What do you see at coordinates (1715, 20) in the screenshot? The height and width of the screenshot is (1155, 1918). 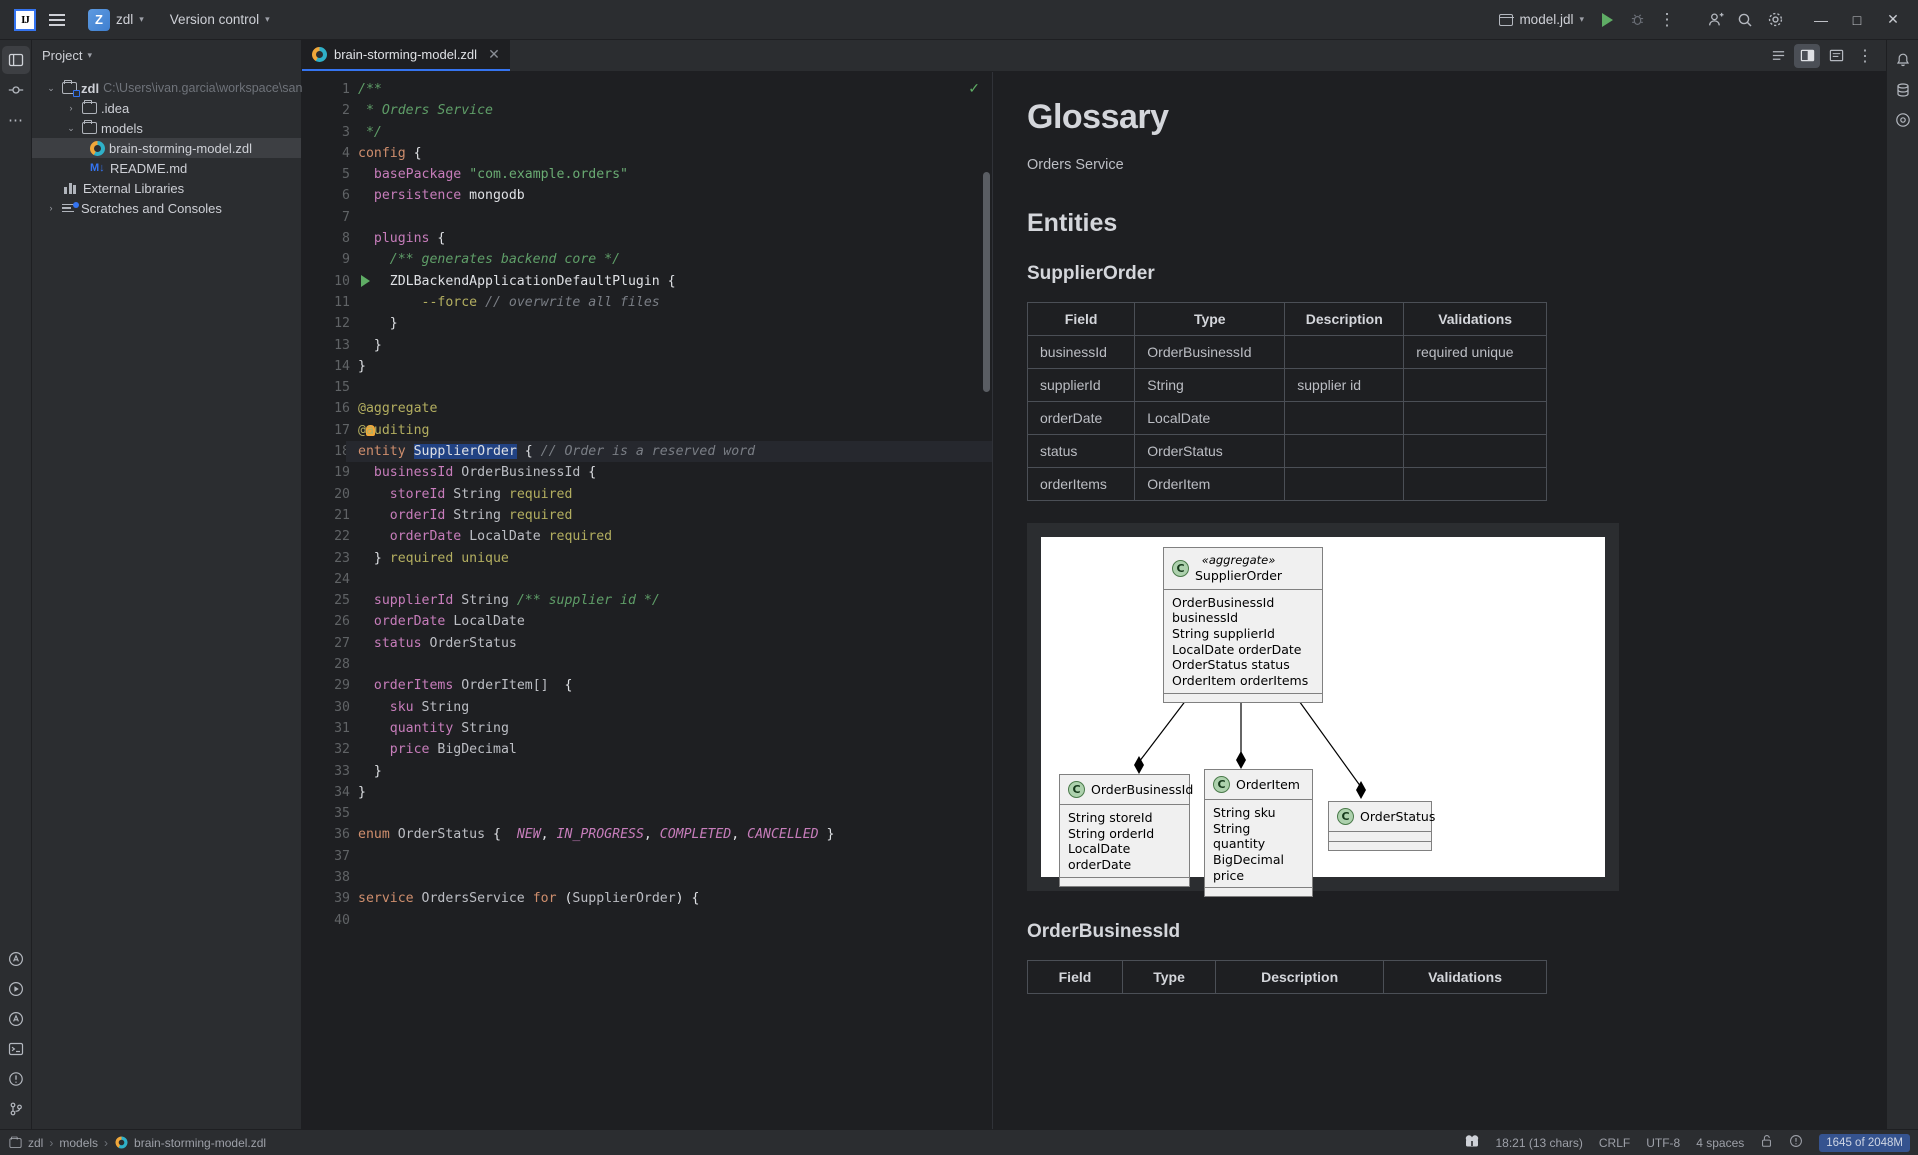 I see `account-icon` at bounding box center [1715, 20].